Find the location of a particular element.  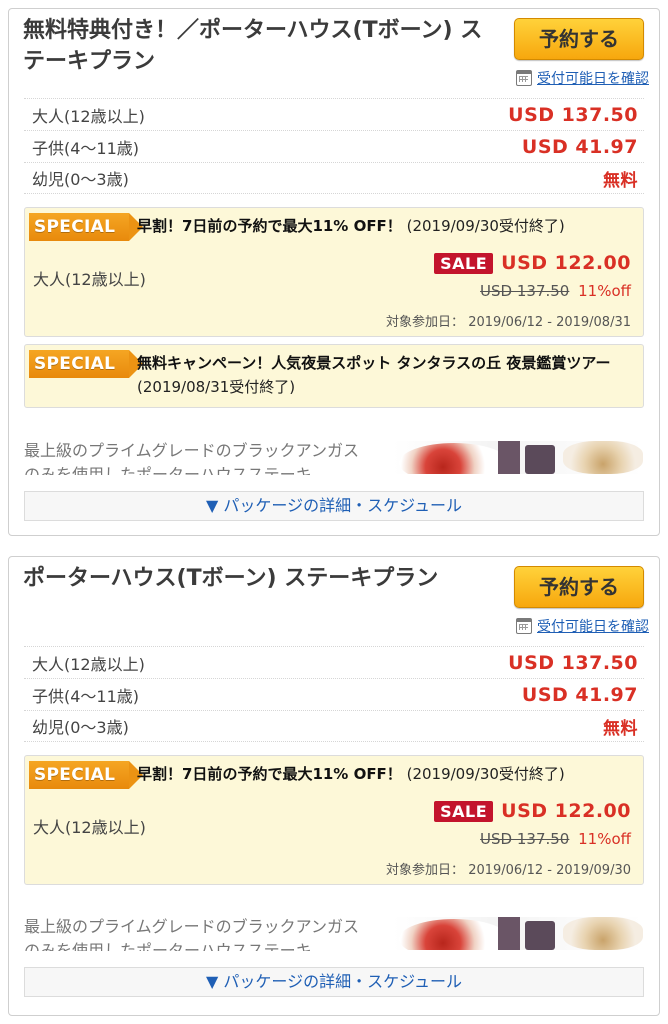

date-range: 2019/06/12 - 2019/09/30 is located at coordinates (549, 870).